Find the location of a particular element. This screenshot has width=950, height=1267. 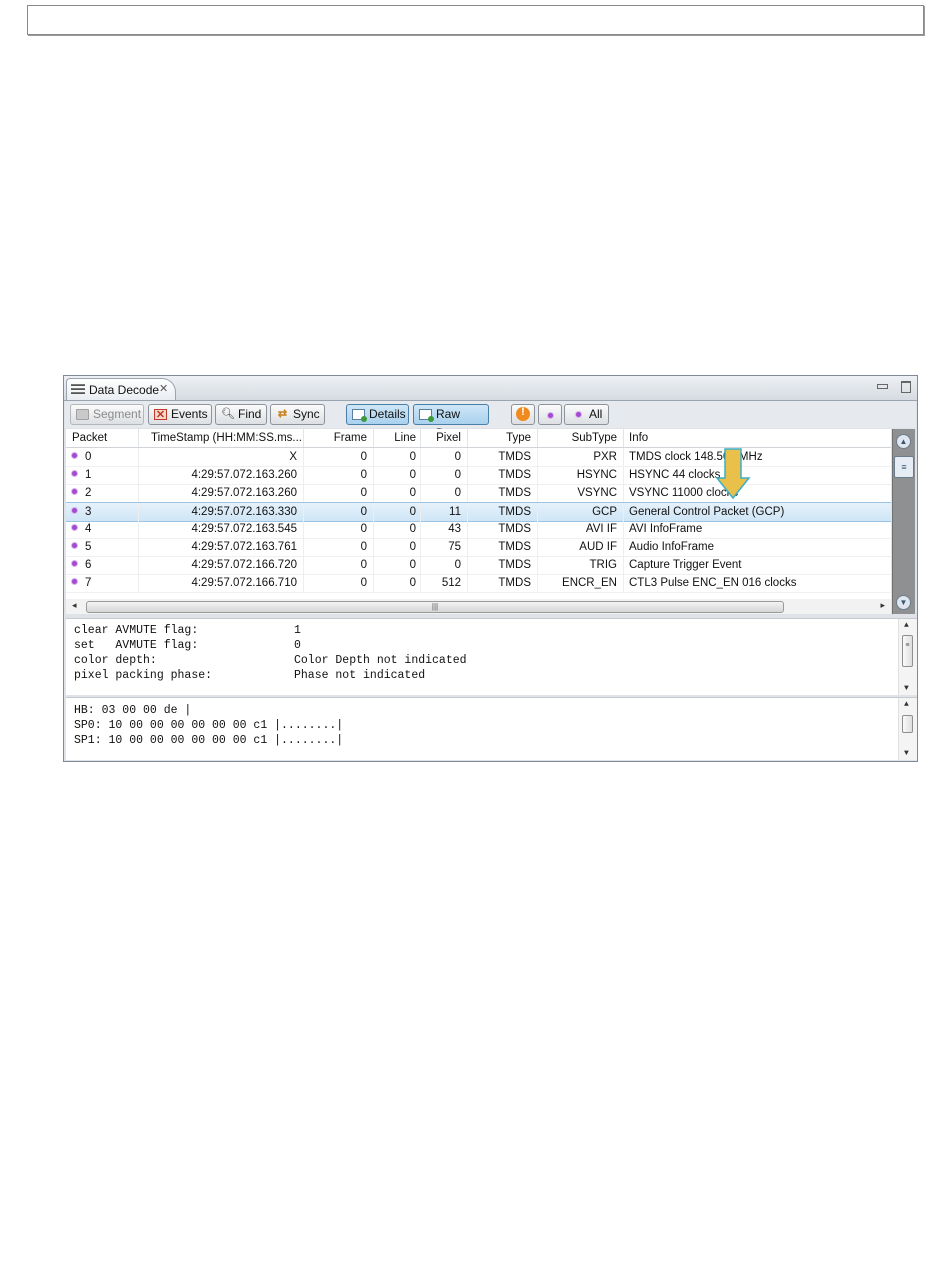

cell-subtype: HSYNC is located at coordinates (581, 475).